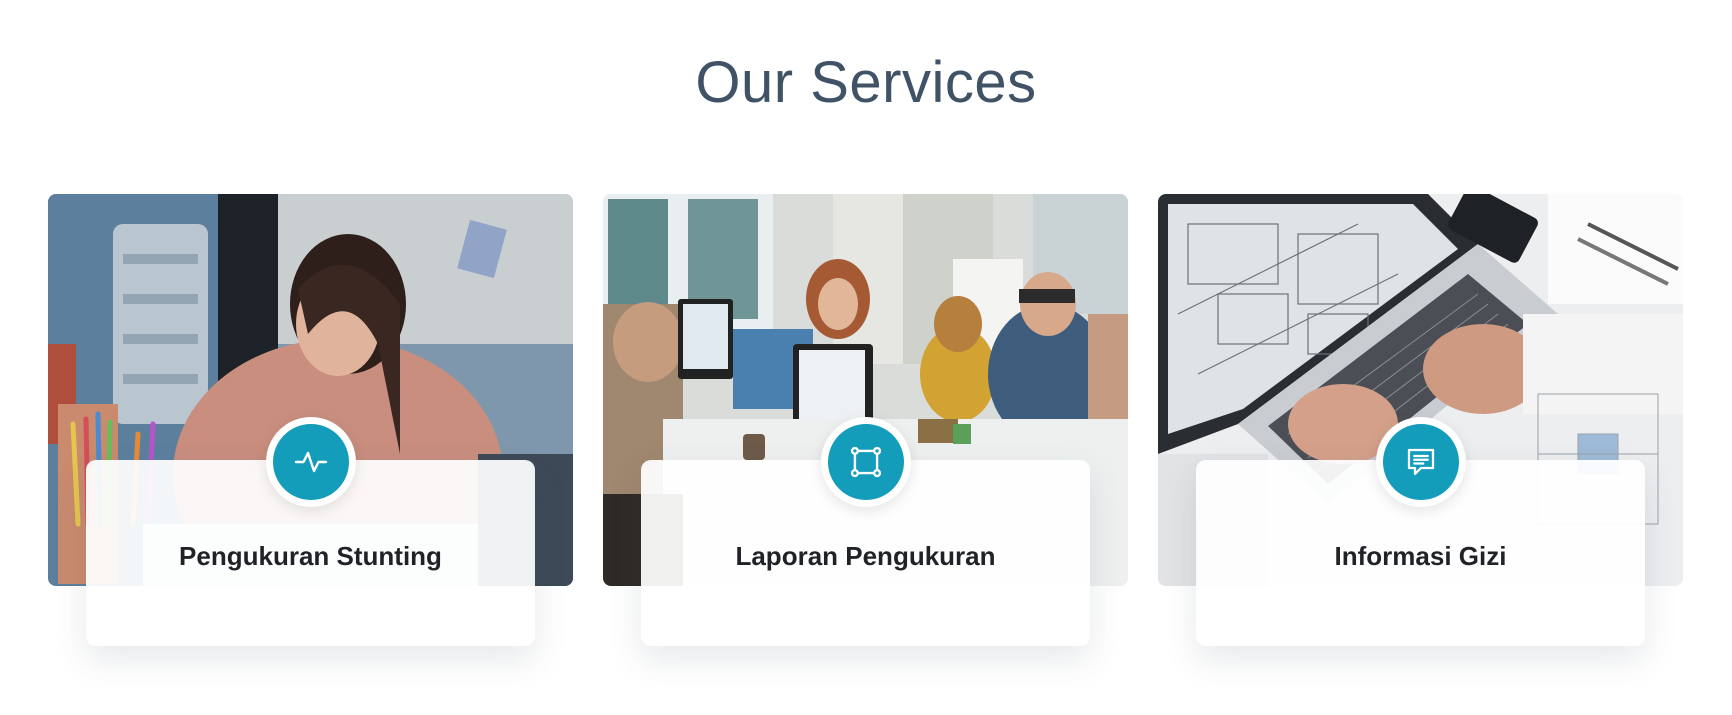 The height and width of the screenshot is (715, 1732). I want to click on service-title: Laporan Pengukuran, so click(865, 556).